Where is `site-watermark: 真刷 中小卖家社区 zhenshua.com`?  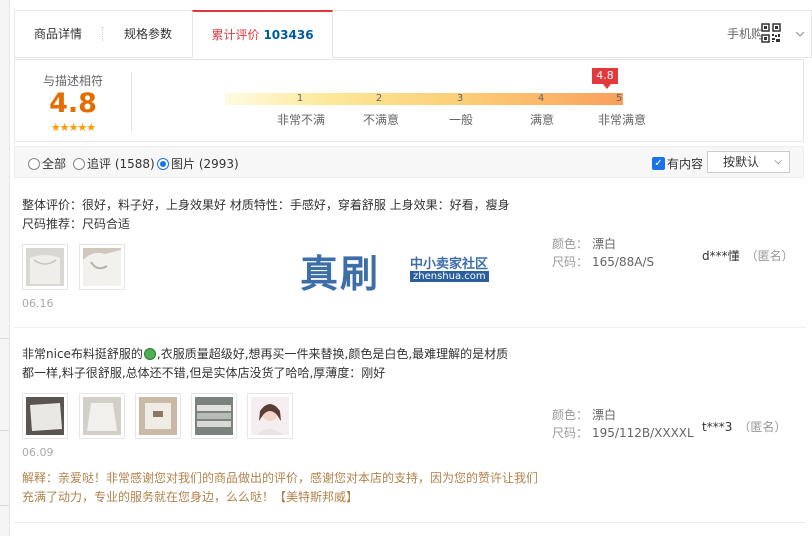 site-watermark: 真刷 中小卖家社区 zhenshua.com is located at coordinates (410, 269).